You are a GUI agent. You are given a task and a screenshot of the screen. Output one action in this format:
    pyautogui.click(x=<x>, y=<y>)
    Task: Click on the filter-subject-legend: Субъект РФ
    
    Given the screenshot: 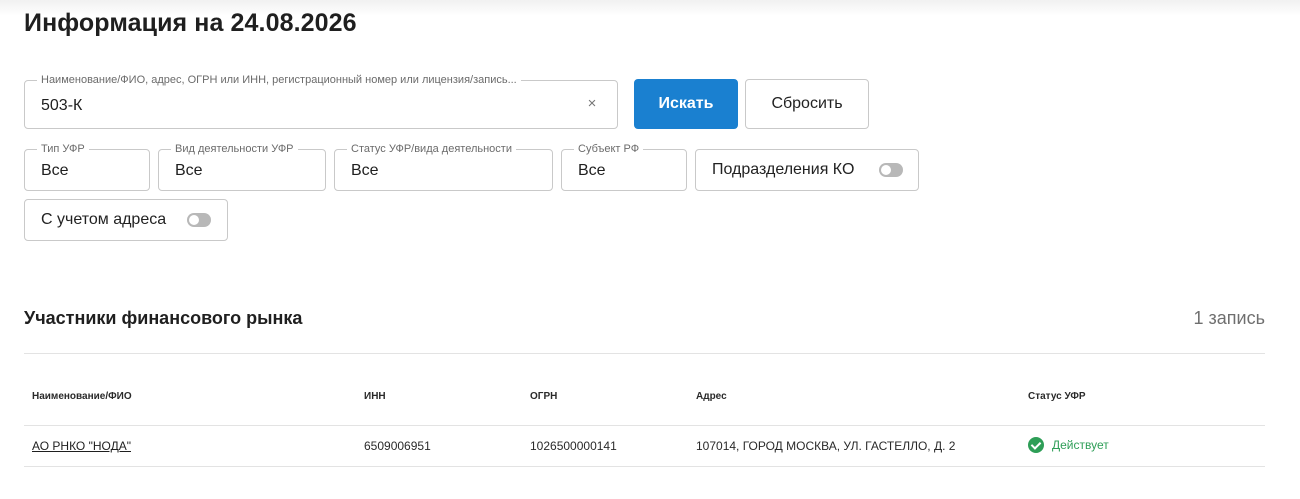 What is the action you would take?
    pyautogui.click(x=609, y=149)
    